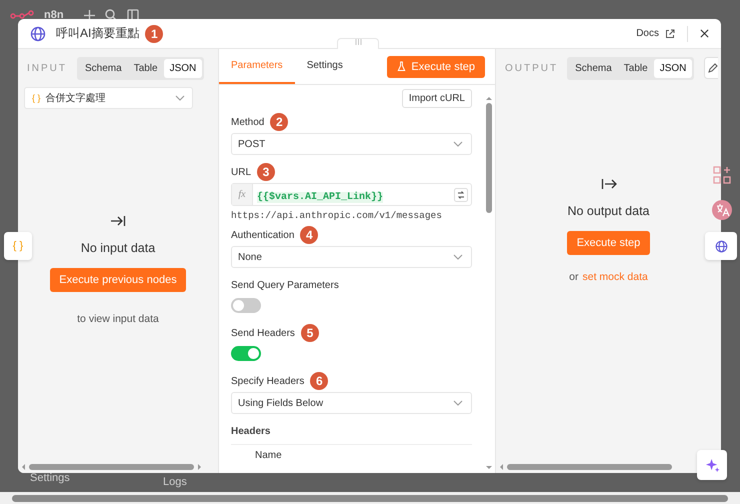  Describe the element at coordinates (401, 66) in the screenshot. I see `flask-icon` at that location.